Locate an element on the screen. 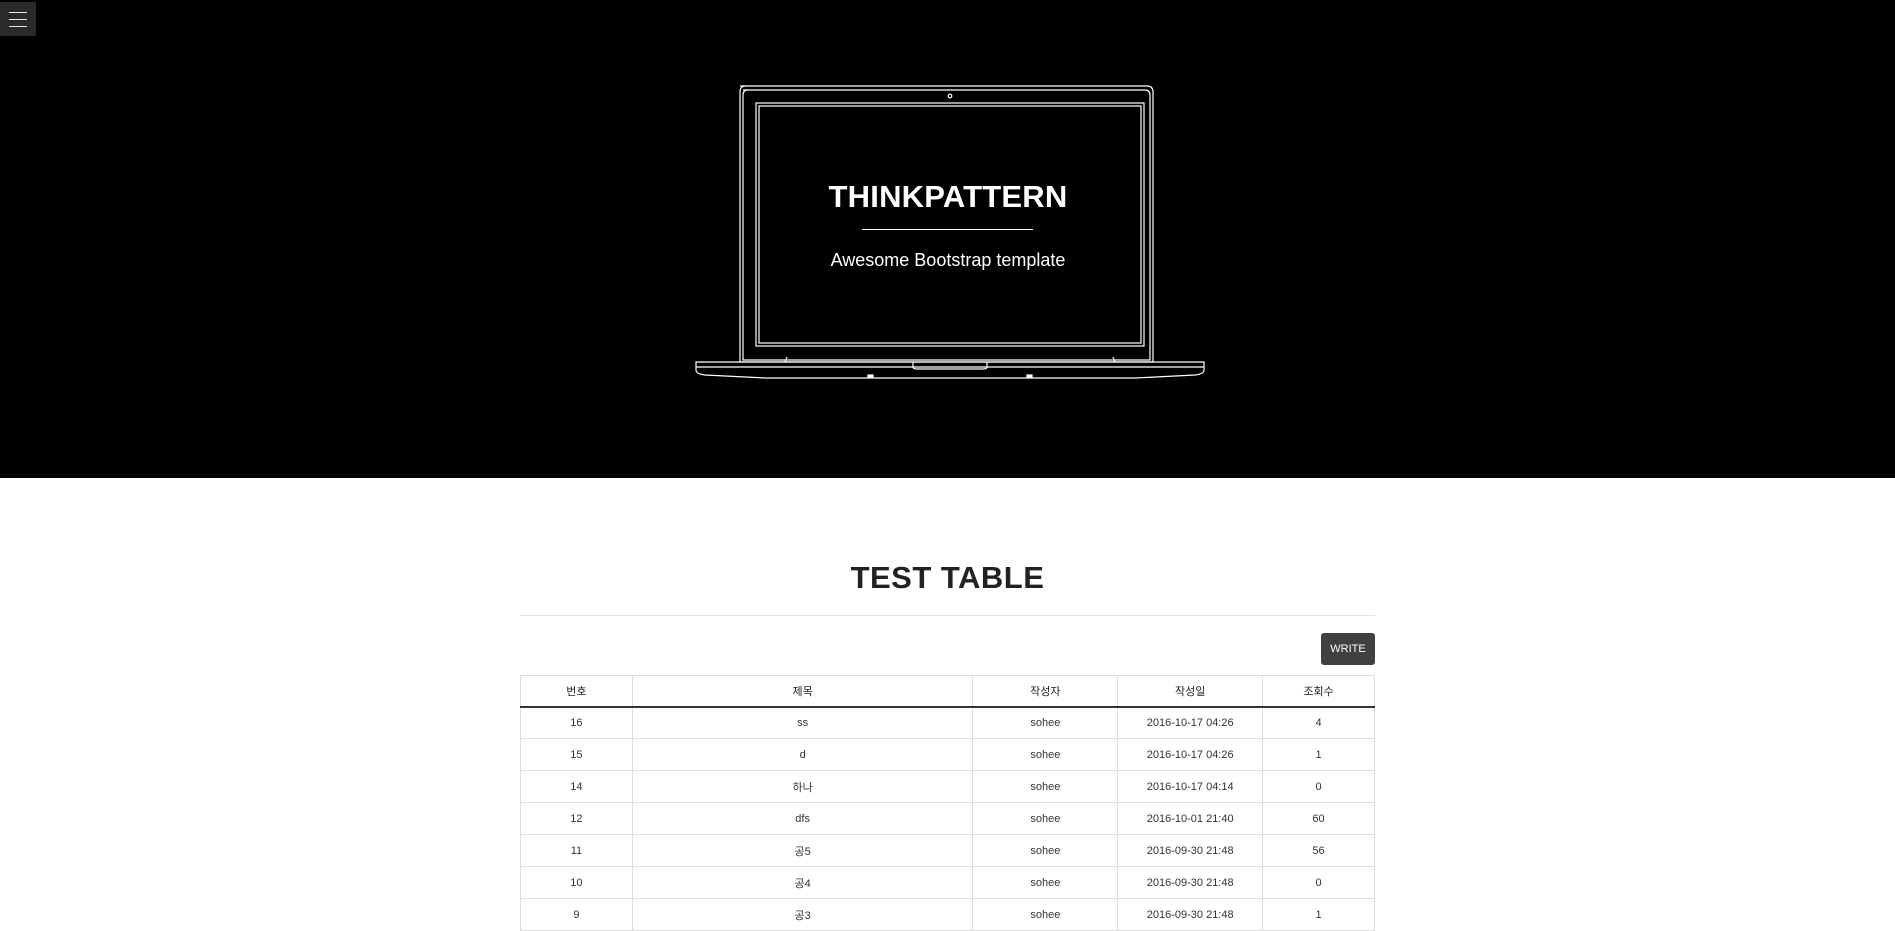  table-row: 14 하나 sohee 2016-10-17 04:14 0 is located at coordinates (947, 786).